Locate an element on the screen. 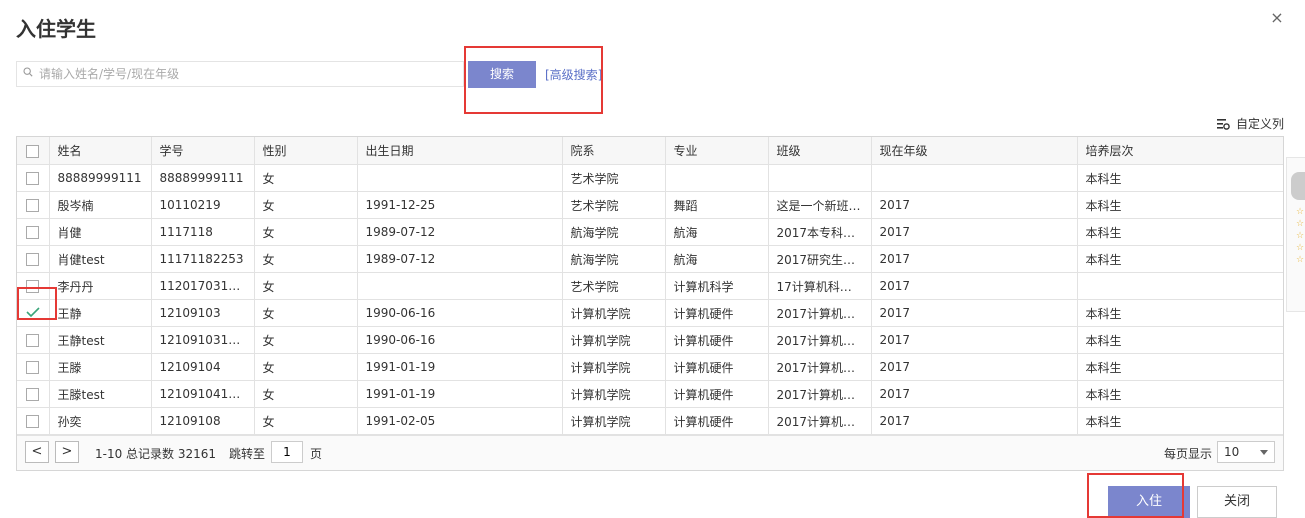  table-cell: 王静 is located at coordinates (100, 313).